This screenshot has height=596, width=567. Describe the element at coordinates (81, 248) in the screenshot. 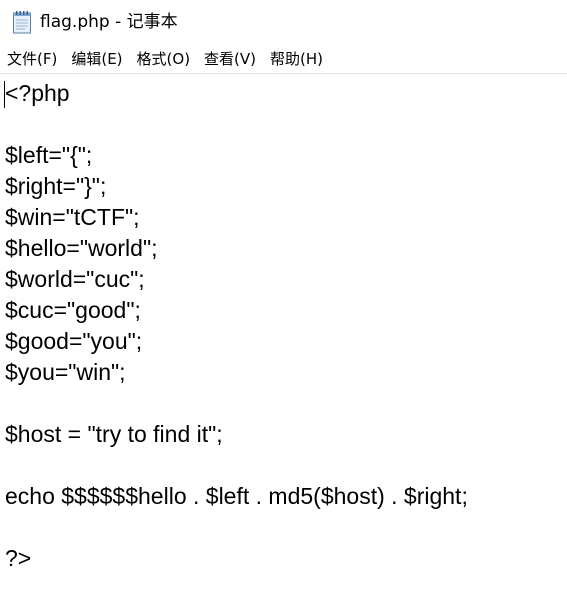

I see `code-line: $hello="world";` at that location.